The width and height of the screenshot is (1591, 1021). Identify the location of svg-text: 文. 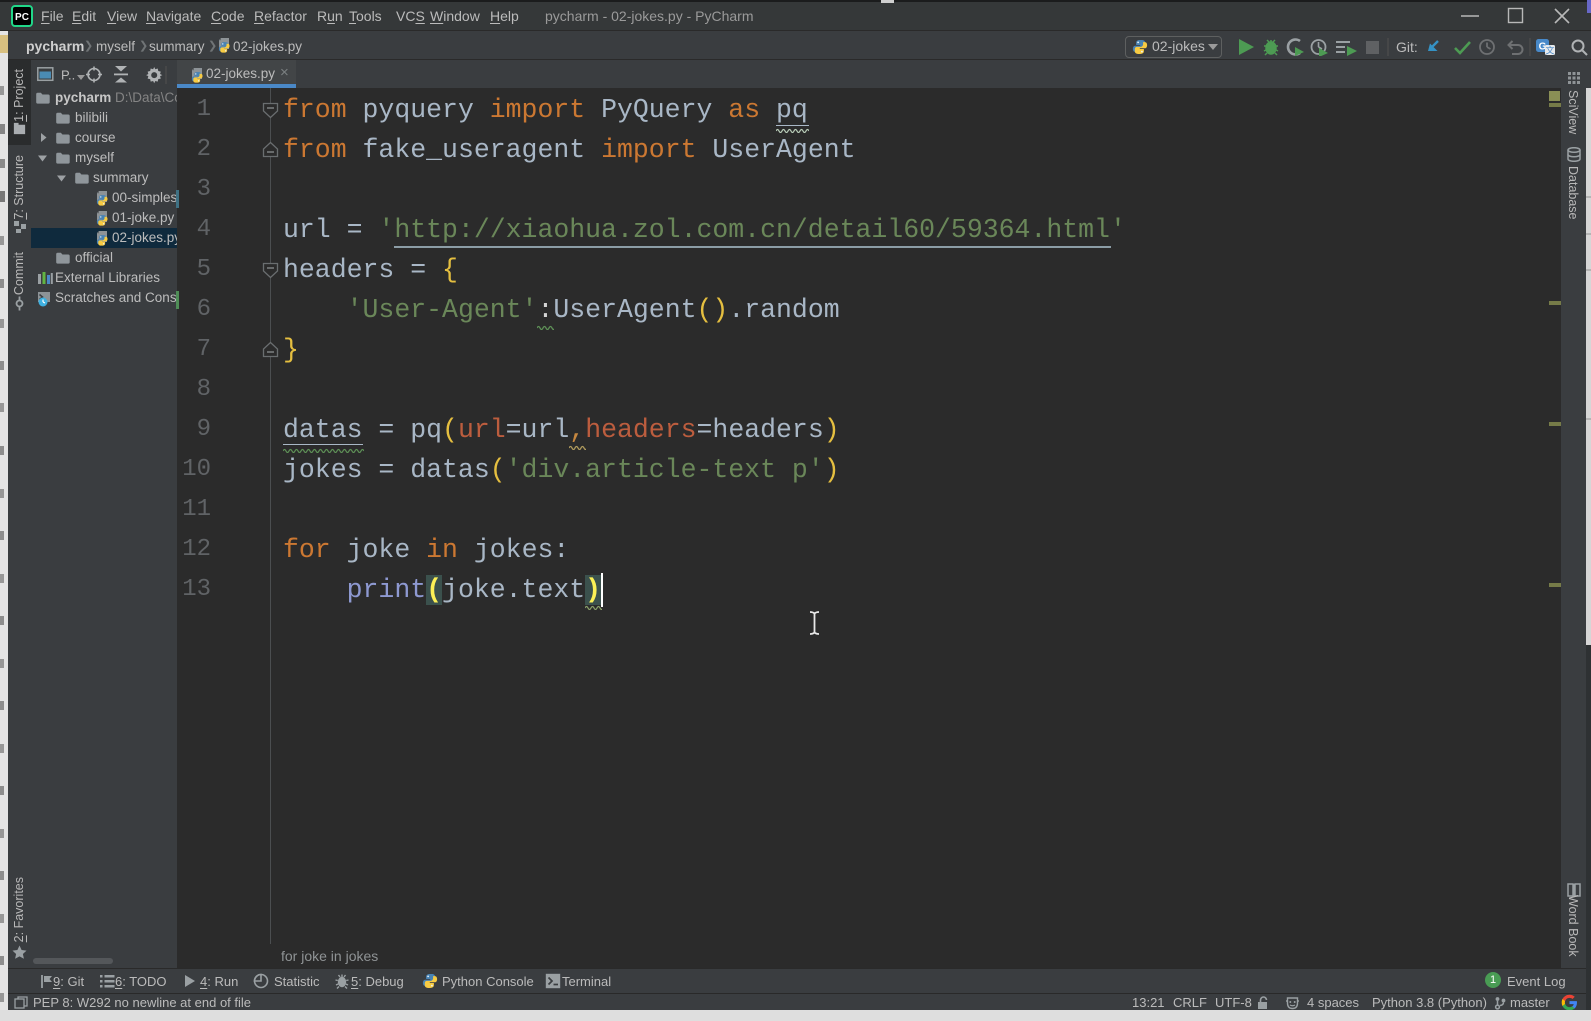
(1549, 49).